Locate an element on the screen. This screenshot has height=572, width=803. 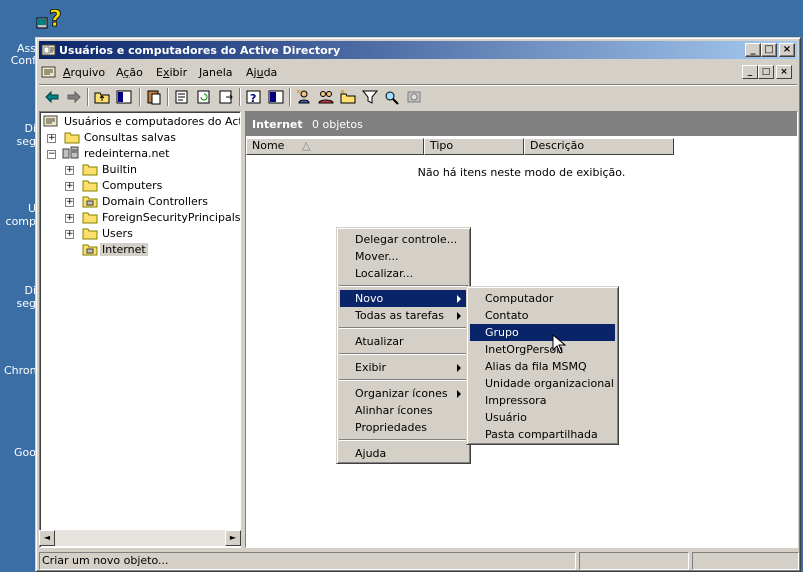
desktop-label: Conf is located at coordinates (20, 60).